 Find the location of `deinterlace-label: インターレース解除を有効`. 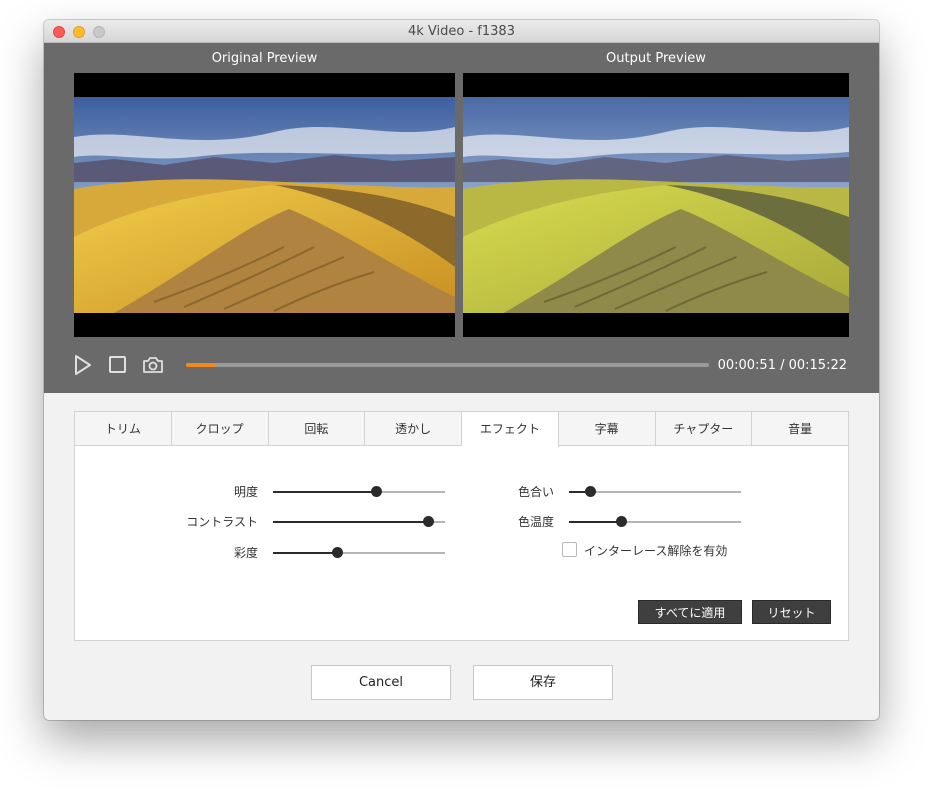

deinterlace-label: インターレース解除を有効 is located at coordinates (655, 550).